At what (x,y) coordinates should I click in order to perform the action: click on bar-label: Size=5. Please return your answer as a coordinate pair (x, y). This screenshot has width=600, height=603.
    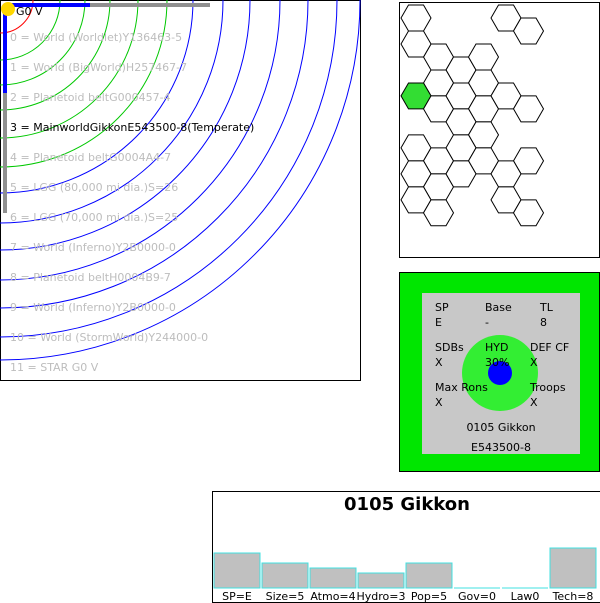
    Looking at the image, I should click on (285, 596).